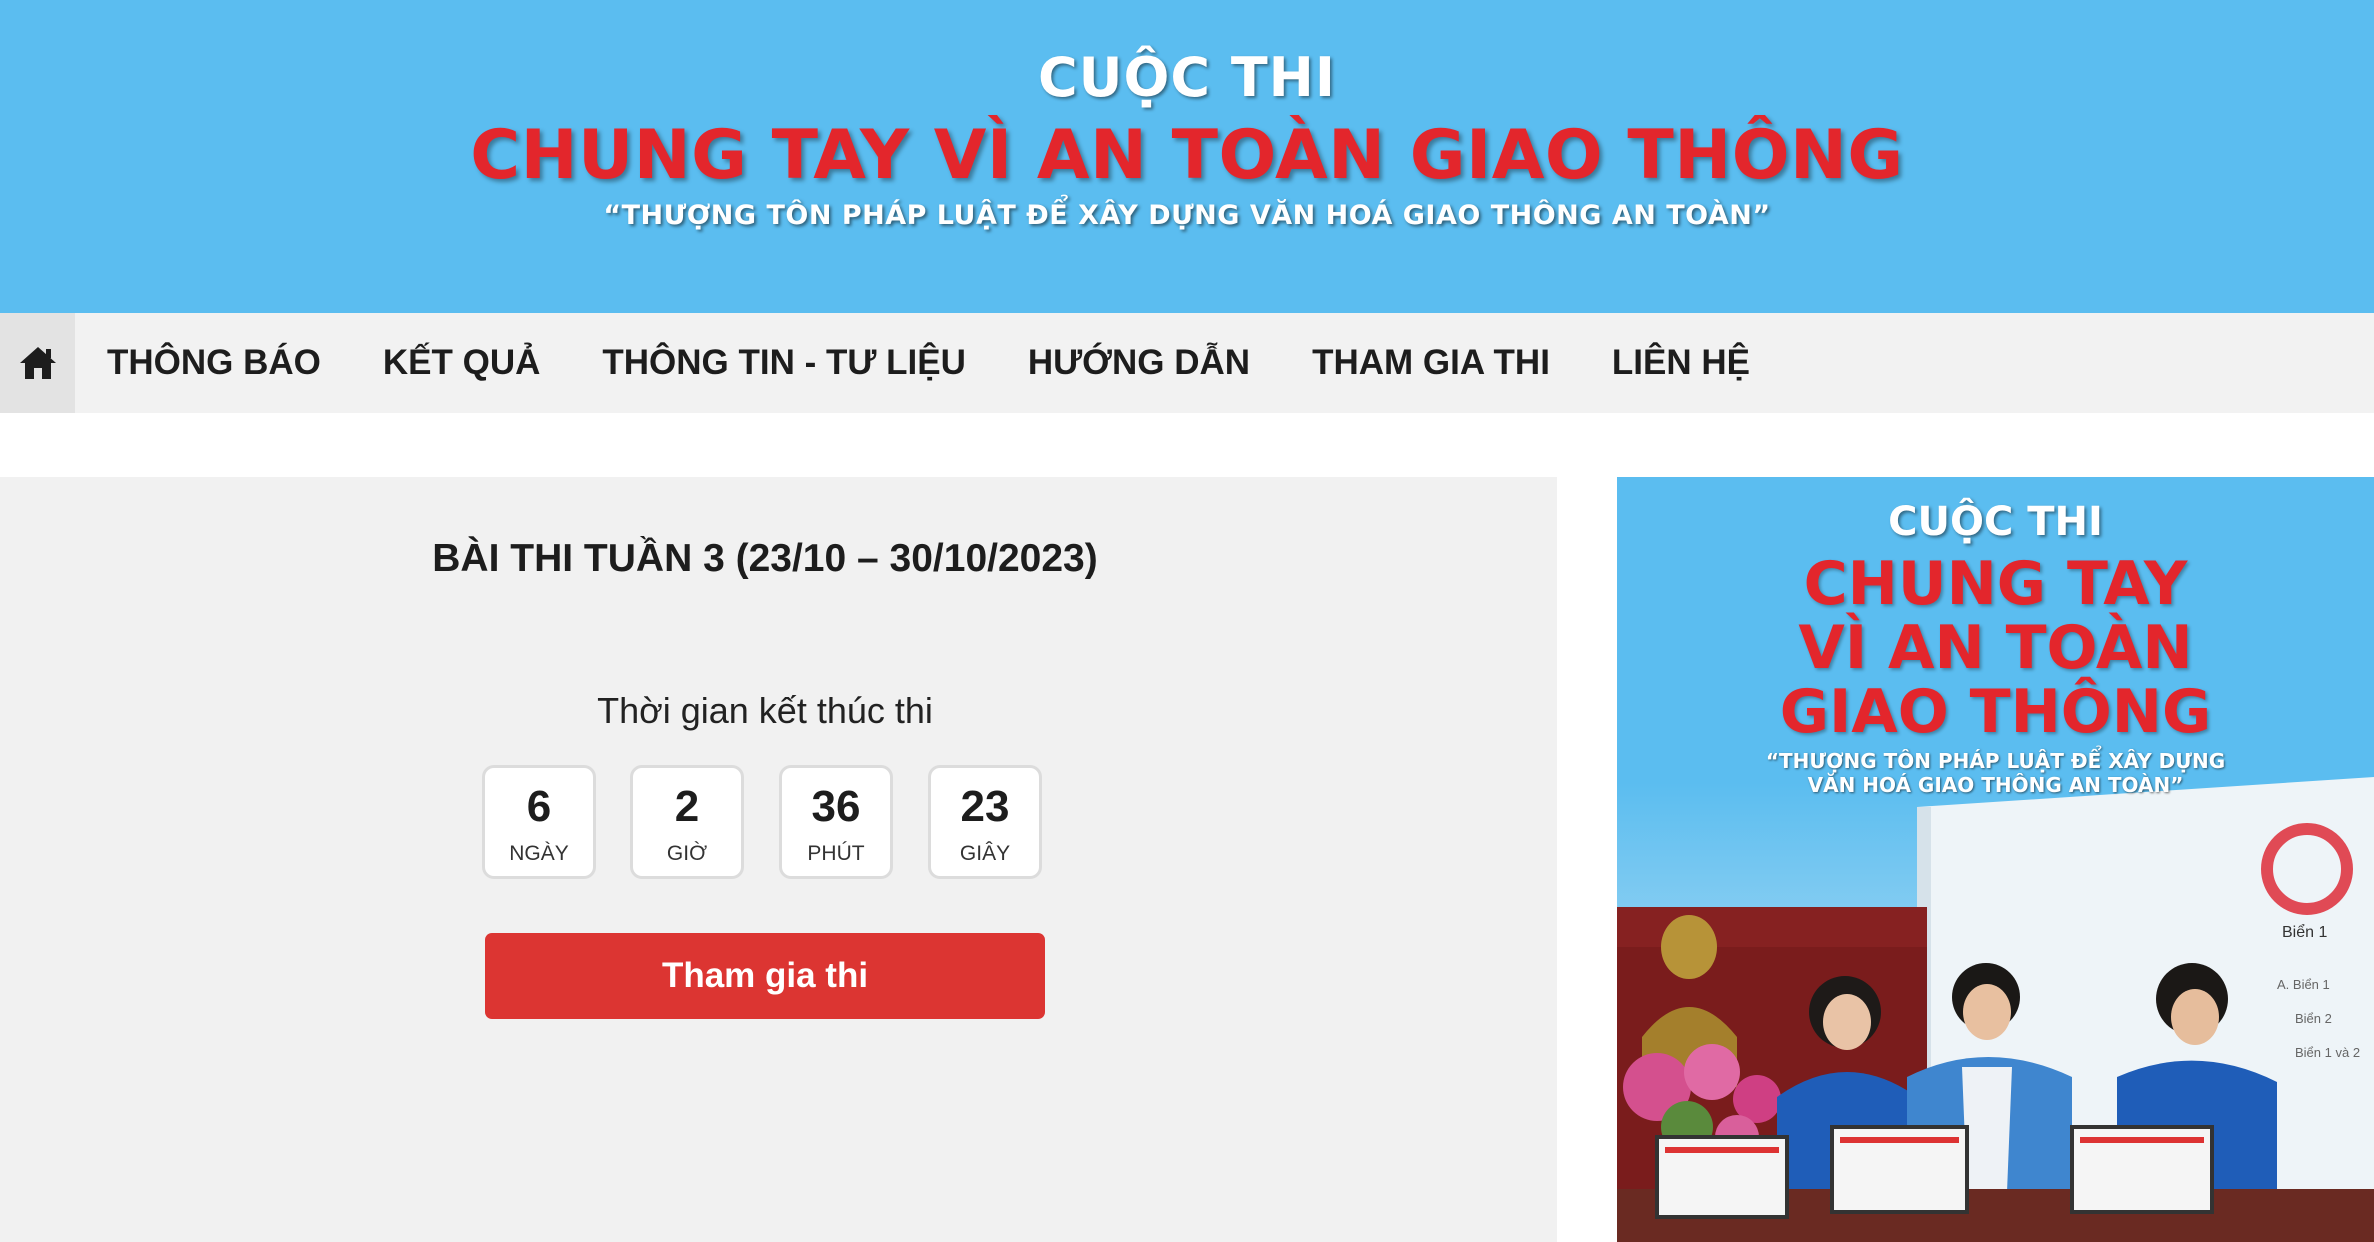  What do you see at coordinates (765, 558) in the screenshot?
I see `exam-title: BÀI THI TUẦN 3 (23/10 – 30/10/2023)` at bounding box center [765, 558].